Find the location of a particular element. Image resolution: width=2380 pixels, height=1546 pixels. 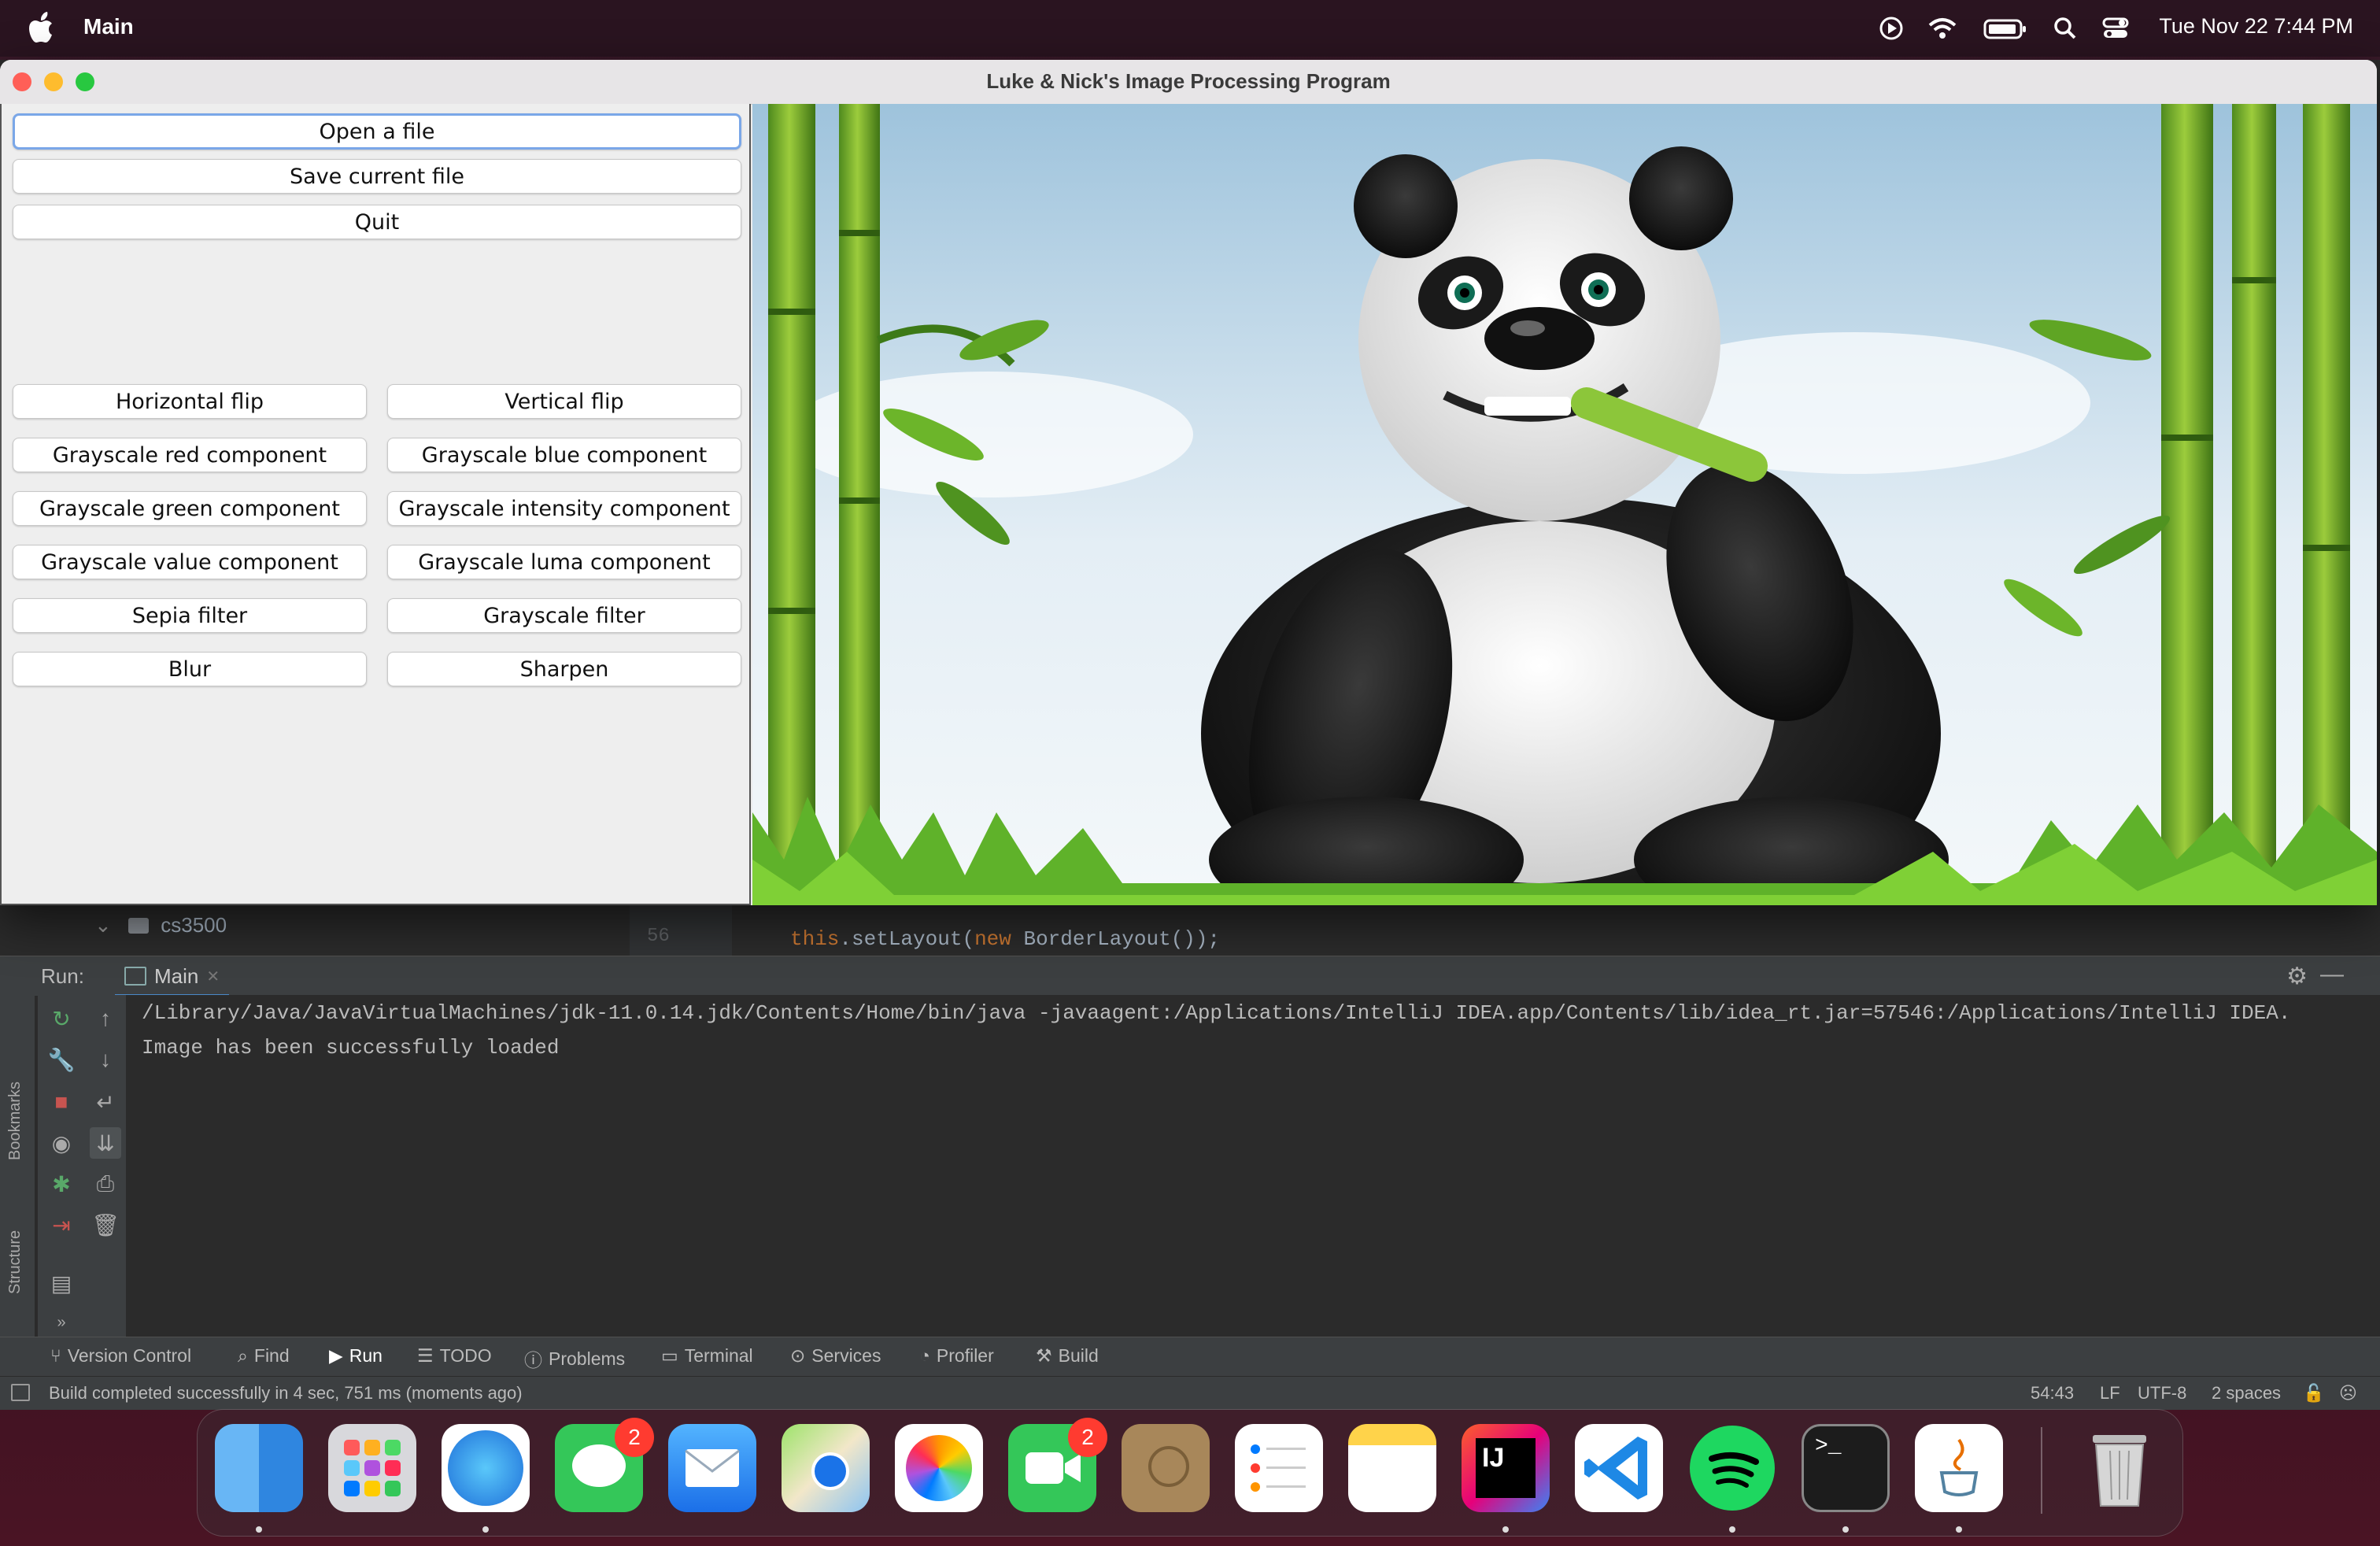

wrench-icon: 🔧 is located at coordinates (62, 1059).